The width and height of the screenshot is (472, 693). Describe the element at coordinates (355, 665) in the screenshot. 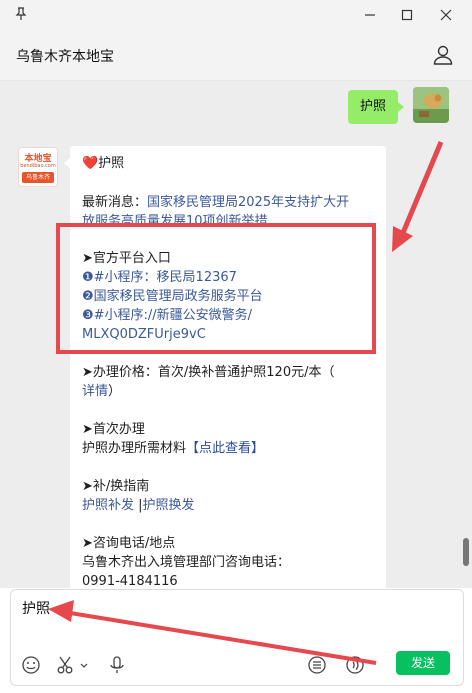

I see `voice-icon` at that location.